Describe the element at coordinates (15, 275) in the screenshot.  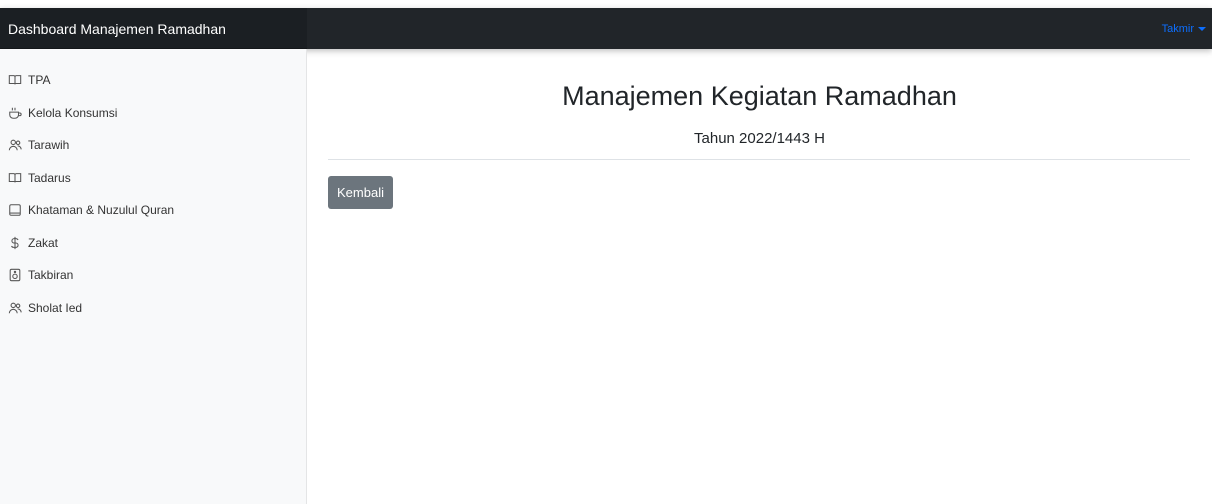
I see `speaker-icon` at that location.